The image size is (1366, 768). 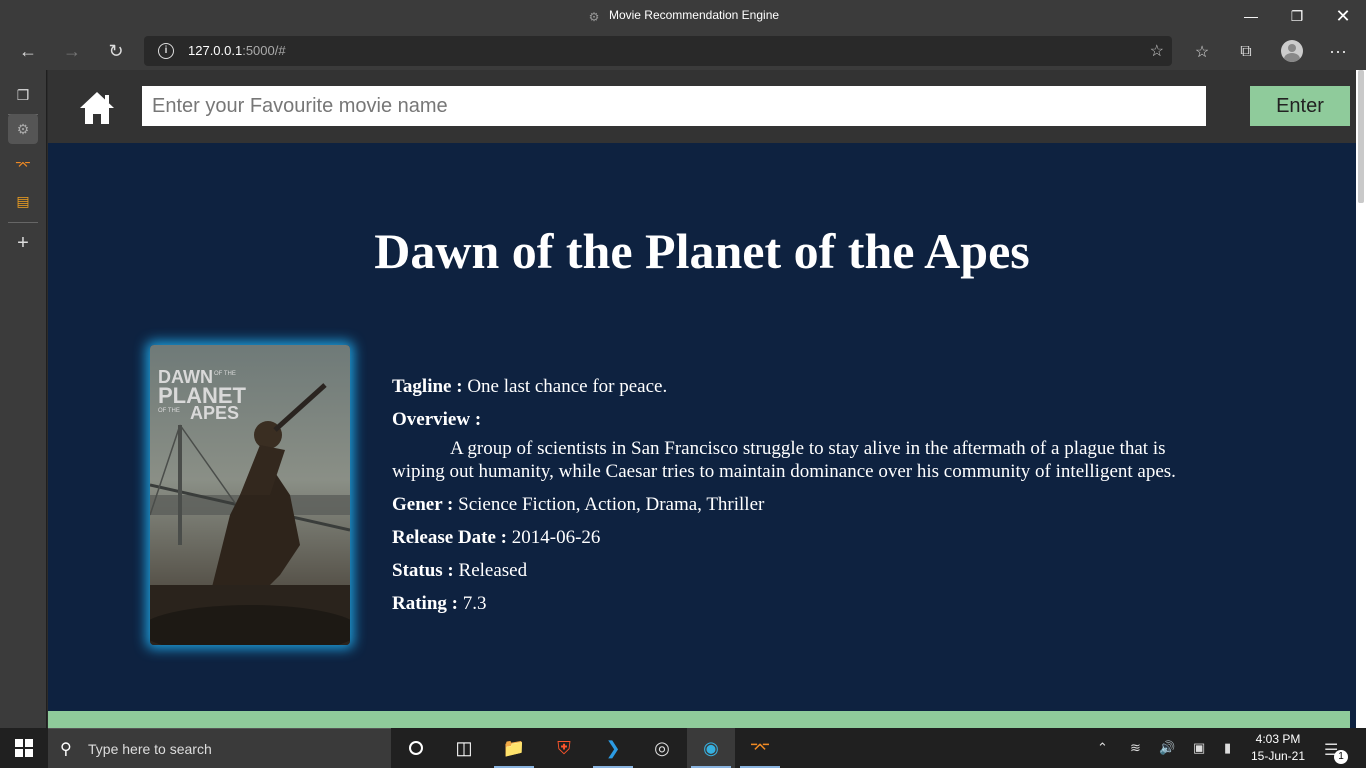 I want to click on status-value: Released, so click(x=493, y=570).